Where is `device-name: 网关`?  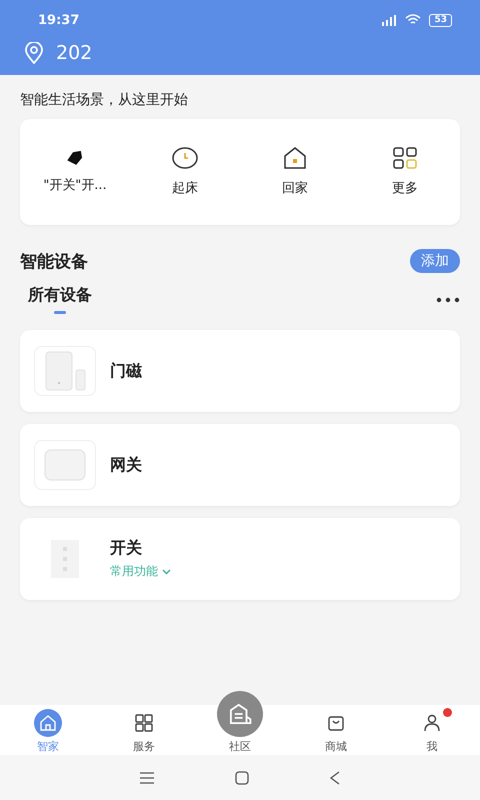 device-name: 网关 is located at coordinates (126, 465).